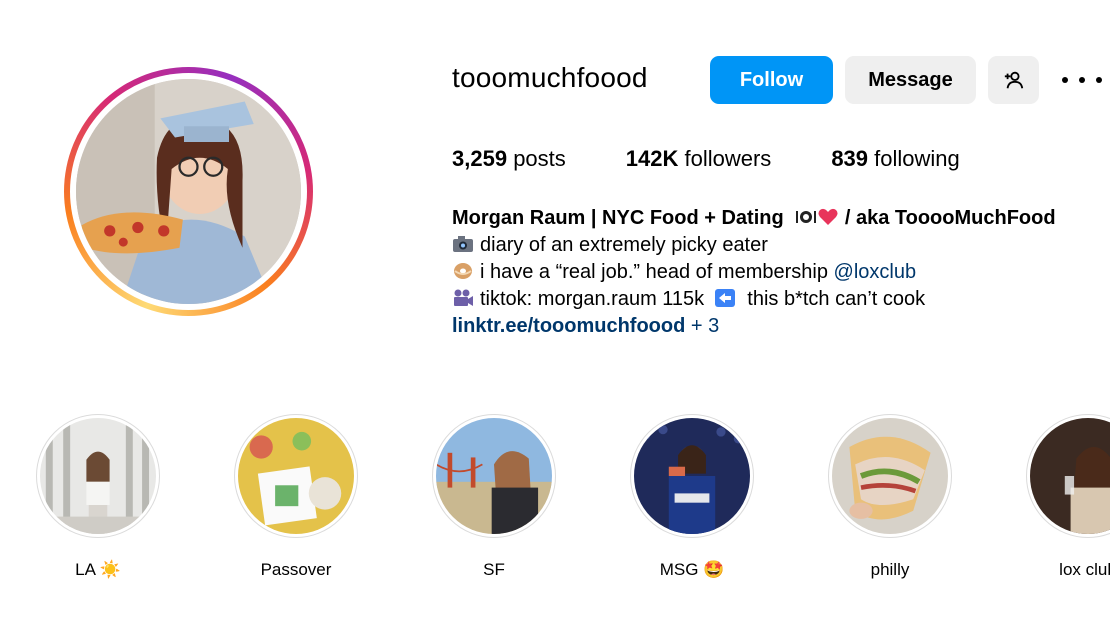 This screenshot has height=622, width=1110. I want to click on avatar-illustration, so click(188, 191).